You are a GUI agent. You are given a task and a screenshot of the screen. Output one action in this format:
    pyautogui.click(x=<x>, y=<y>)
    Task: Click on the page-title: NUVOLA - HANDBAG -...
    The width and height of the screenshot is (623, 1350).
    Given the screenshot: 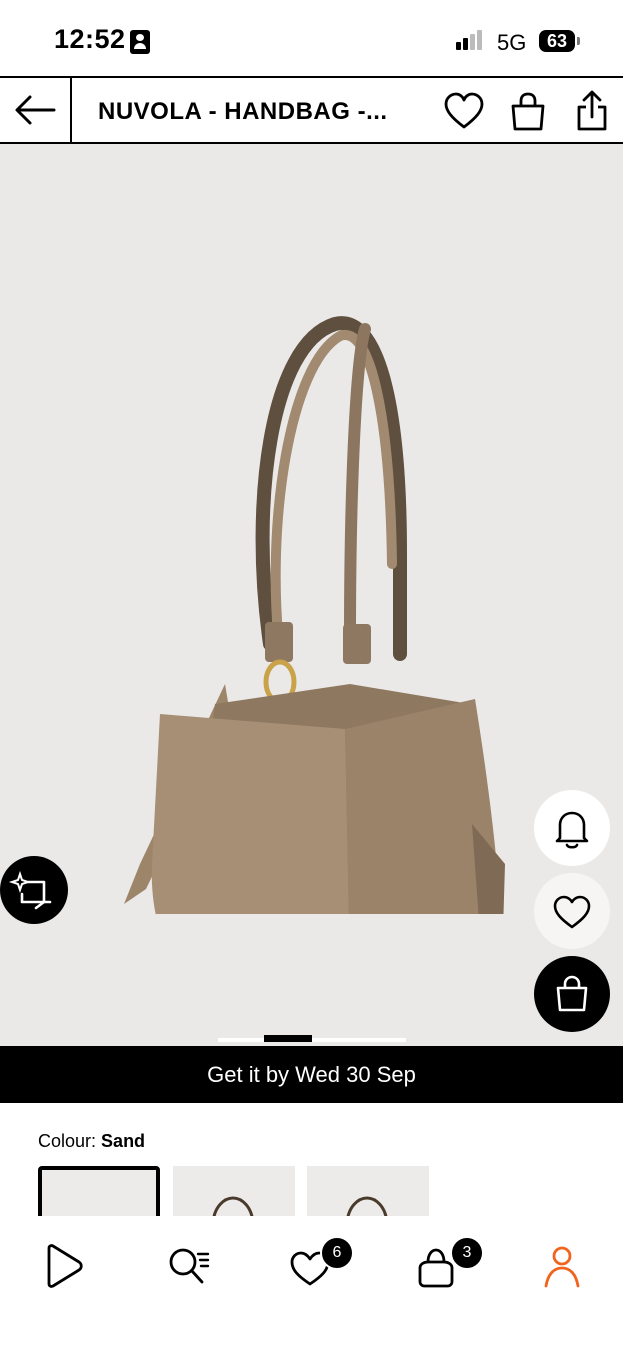 What is the action you would take?
    pyautogui.click(x=243, y=111)
    